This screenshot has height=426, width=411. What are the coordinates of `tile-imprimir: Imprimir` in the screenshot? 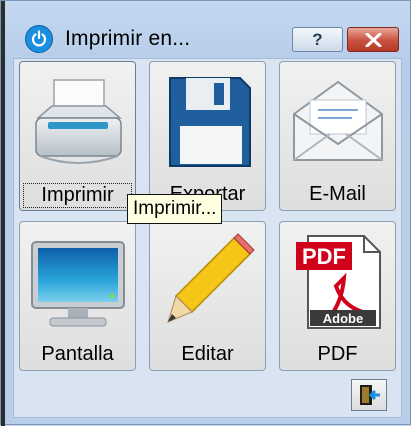 It's located at (77, 136).